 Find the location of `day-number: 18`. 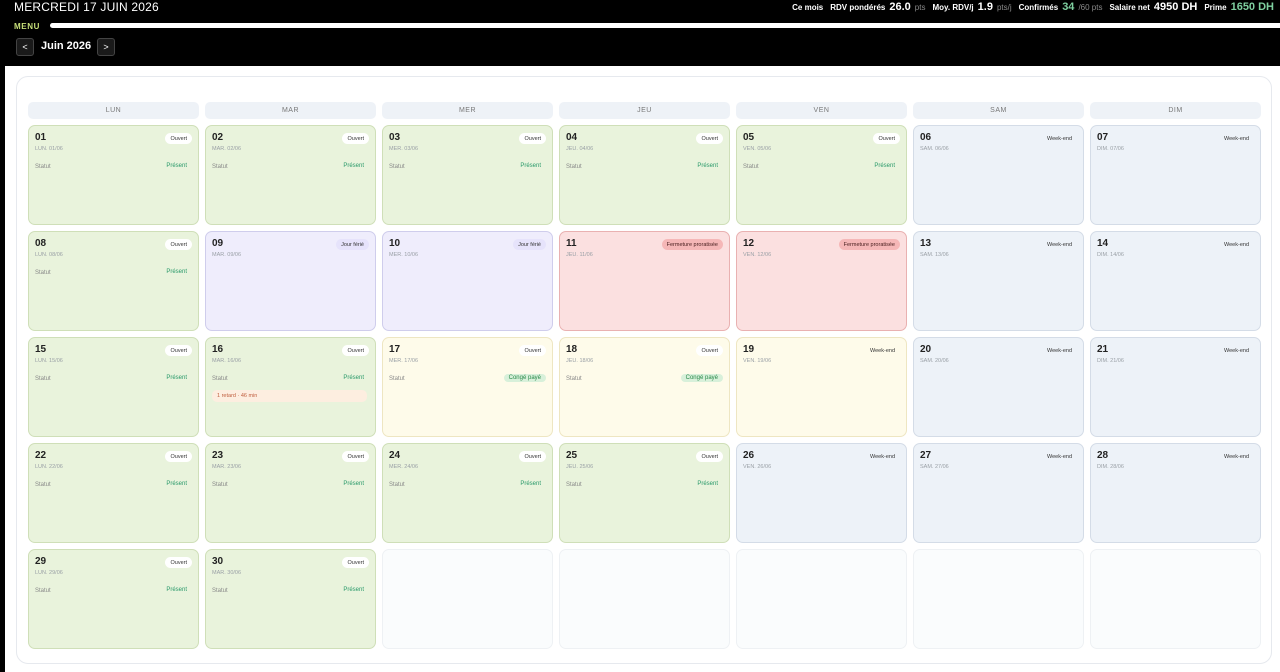

day-number: 18 is located at coordinates (572, 349).